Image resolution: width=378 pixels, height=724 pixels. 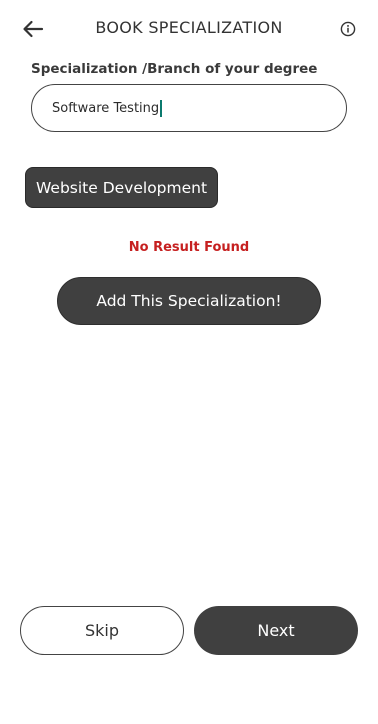 I want to click on app-header: BOOK SPECIALIZATION, so click(x=189, y=28).